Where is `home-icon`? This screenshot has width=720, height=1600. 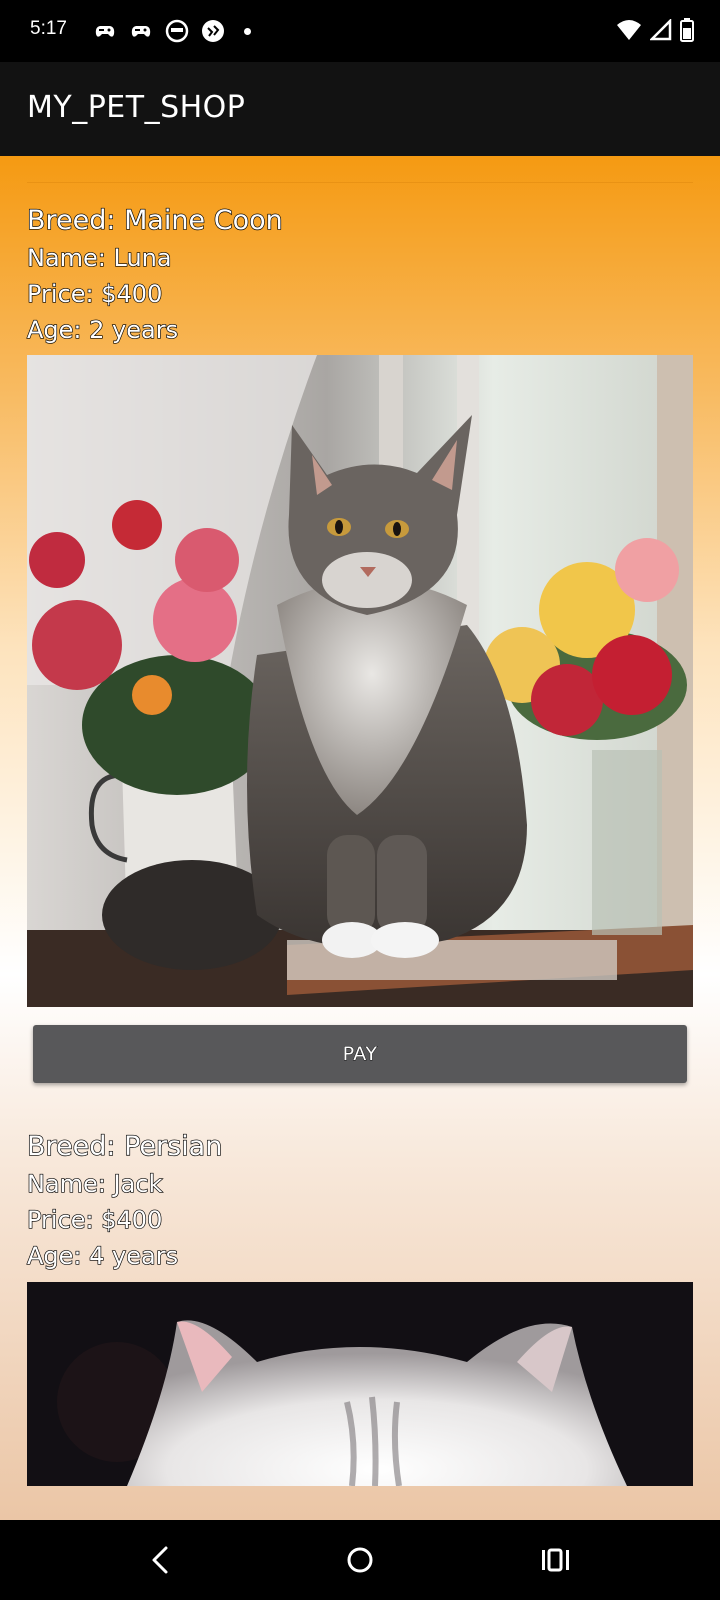
home-icon is located at coordinates (360, 1560).